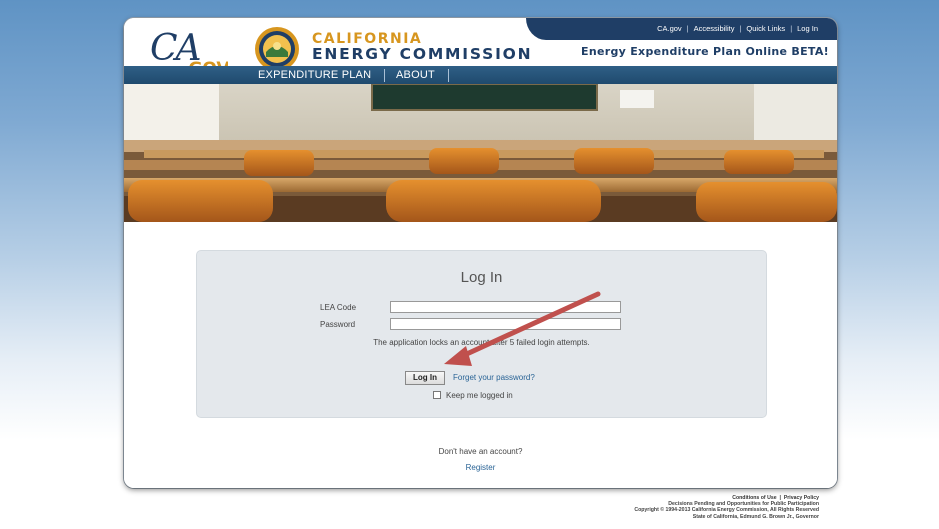 This screenshot has height=529, width=939. I want to click on no-account-prompt: Don't have an account?, so click(480, 451).